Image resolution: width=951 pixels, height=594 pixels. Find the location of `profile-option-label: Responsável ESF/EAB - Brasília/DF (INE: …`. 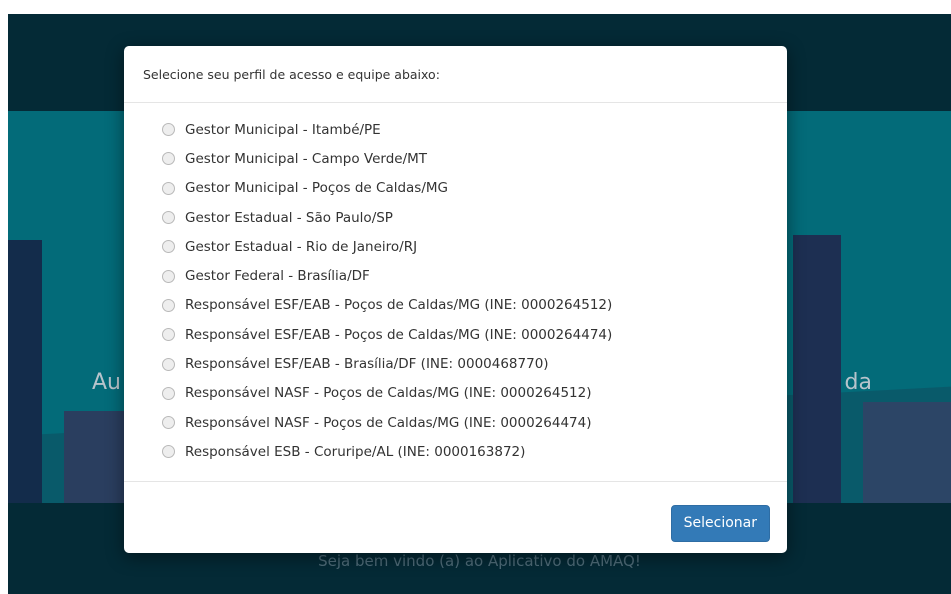

profile-option-label: Responsável ESF/EAB - Brasília/DF (INE: … is located at coordinates (367, 364).